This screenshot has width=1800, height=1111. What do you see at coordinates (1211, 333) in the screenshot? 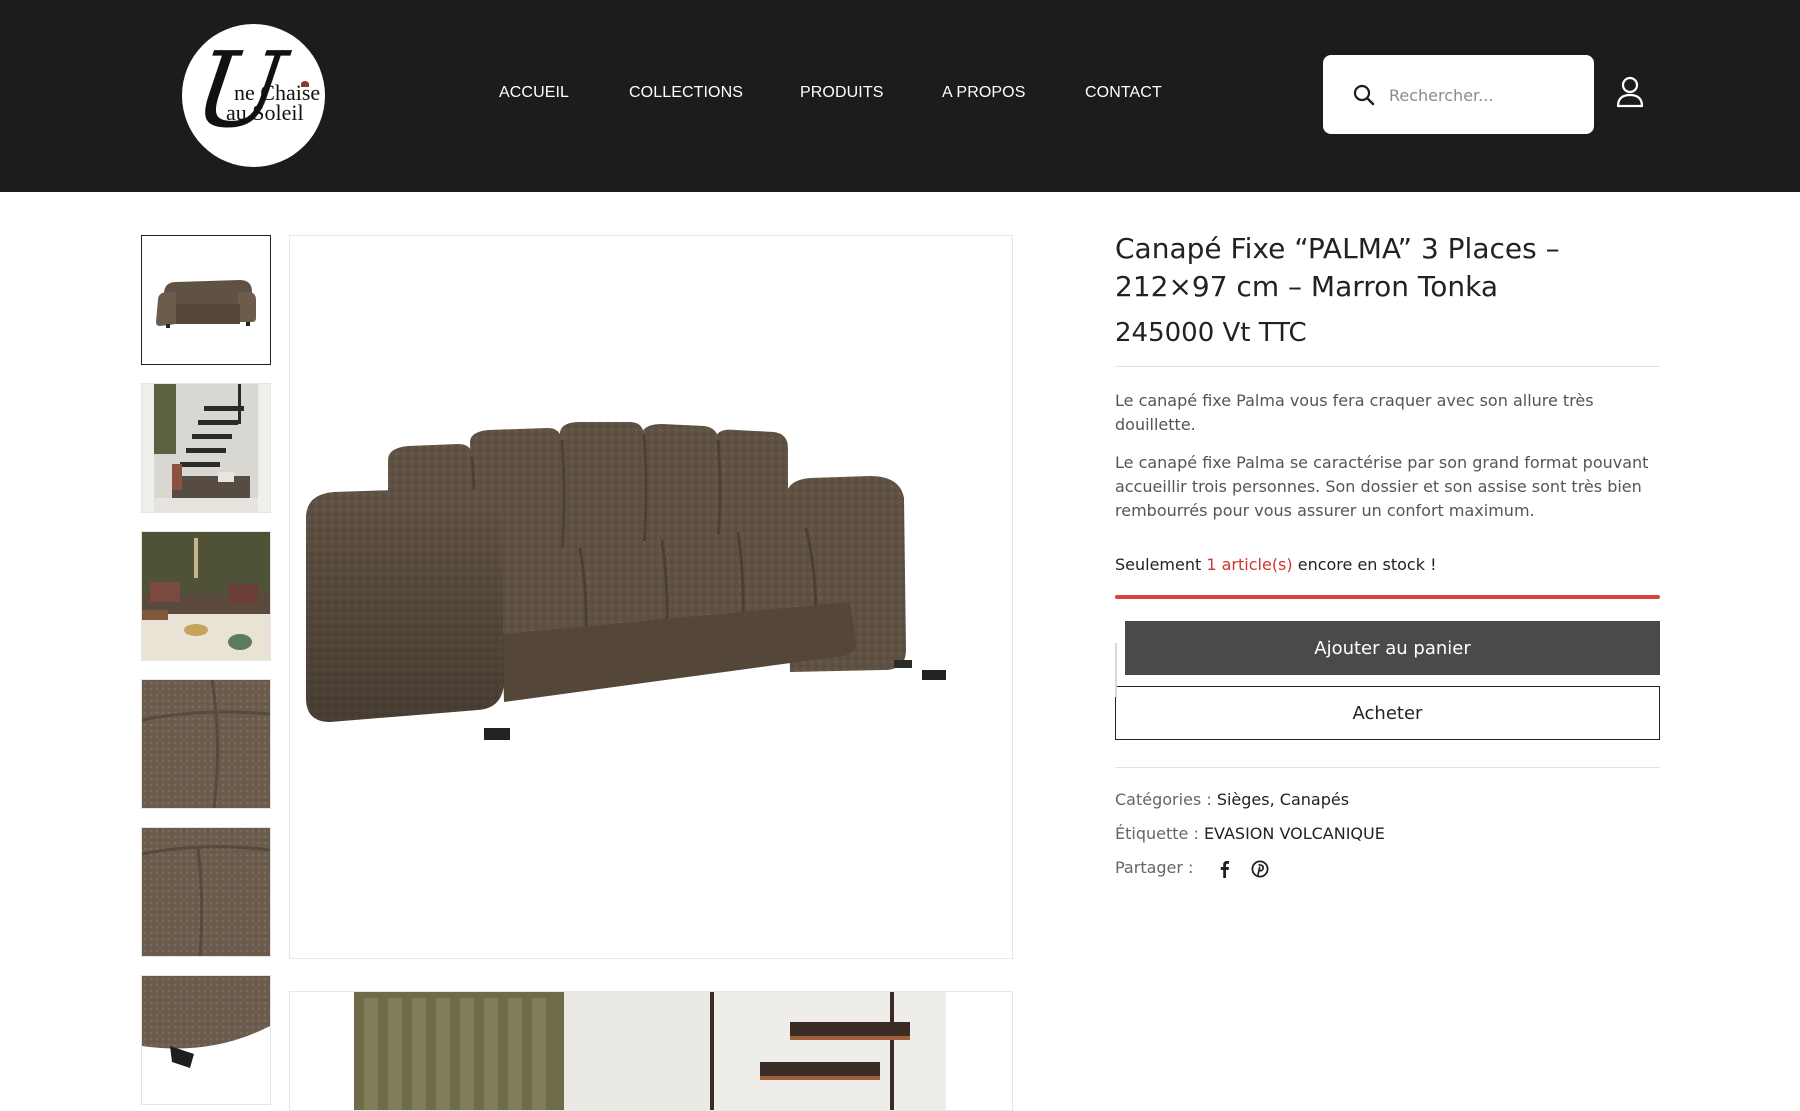
I see `product-price: 245000 Vt TTC` at bounding box center [1211, 333].